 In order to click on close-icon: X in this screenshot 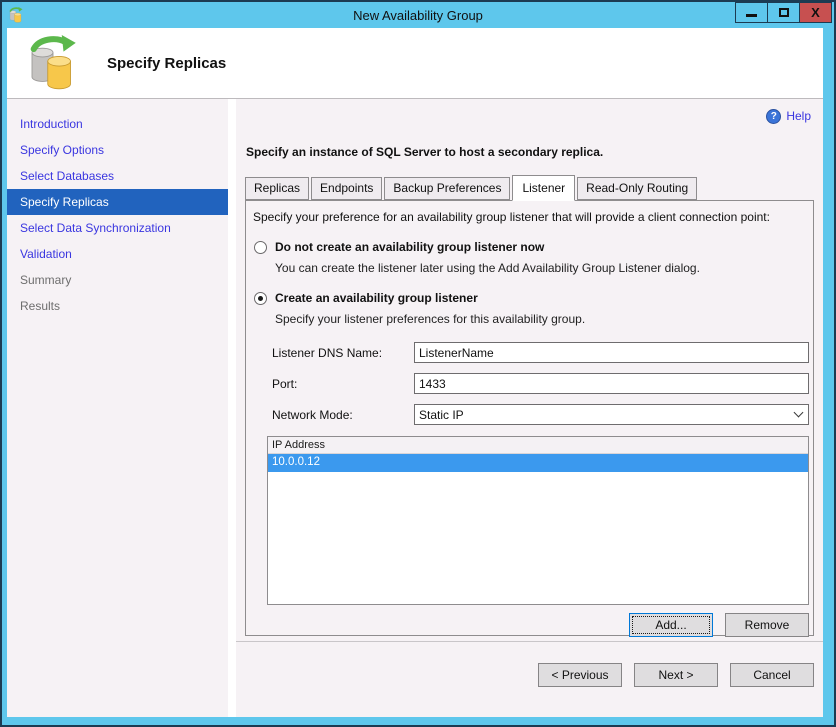, I will do `click(815, 12)`.